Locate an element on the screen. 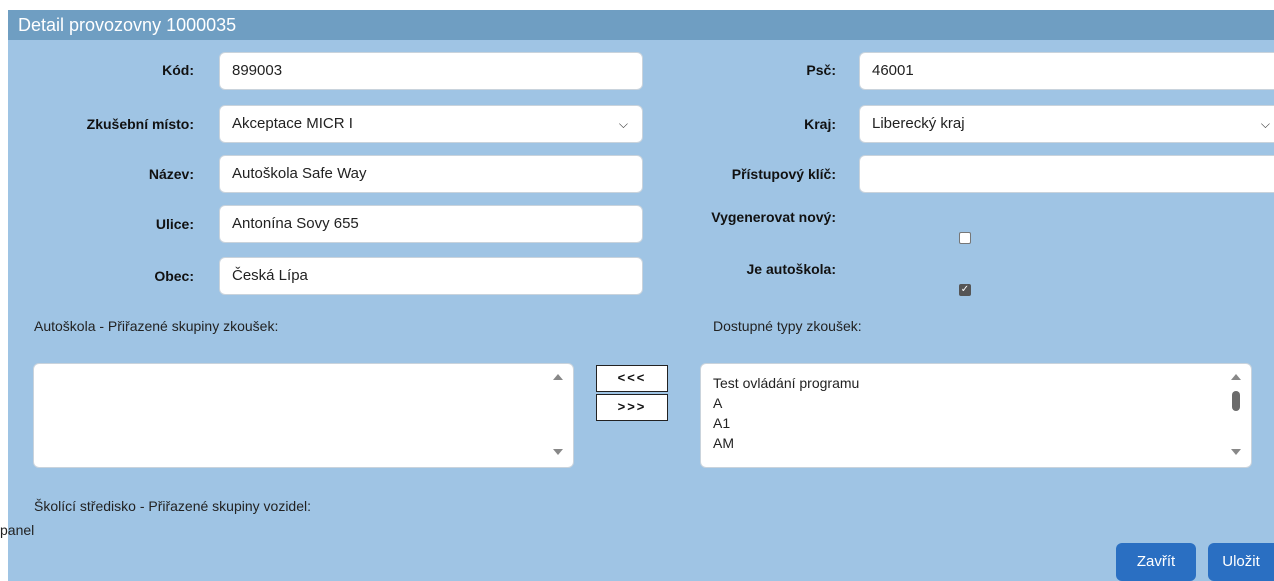  ulice-input: Antonína Sovy 655 is located at coordinates (431, 224).